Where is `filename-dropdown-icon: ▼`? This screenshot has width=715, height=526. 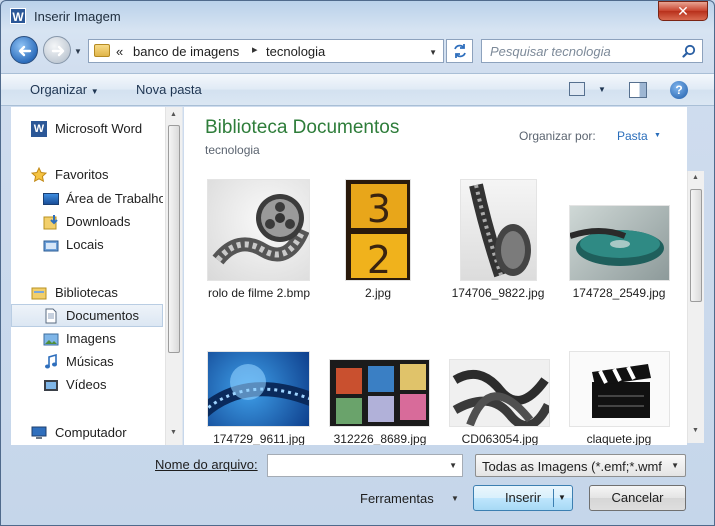 filename-dropdown-icon: ▼ is located at coordinates (453, 465).